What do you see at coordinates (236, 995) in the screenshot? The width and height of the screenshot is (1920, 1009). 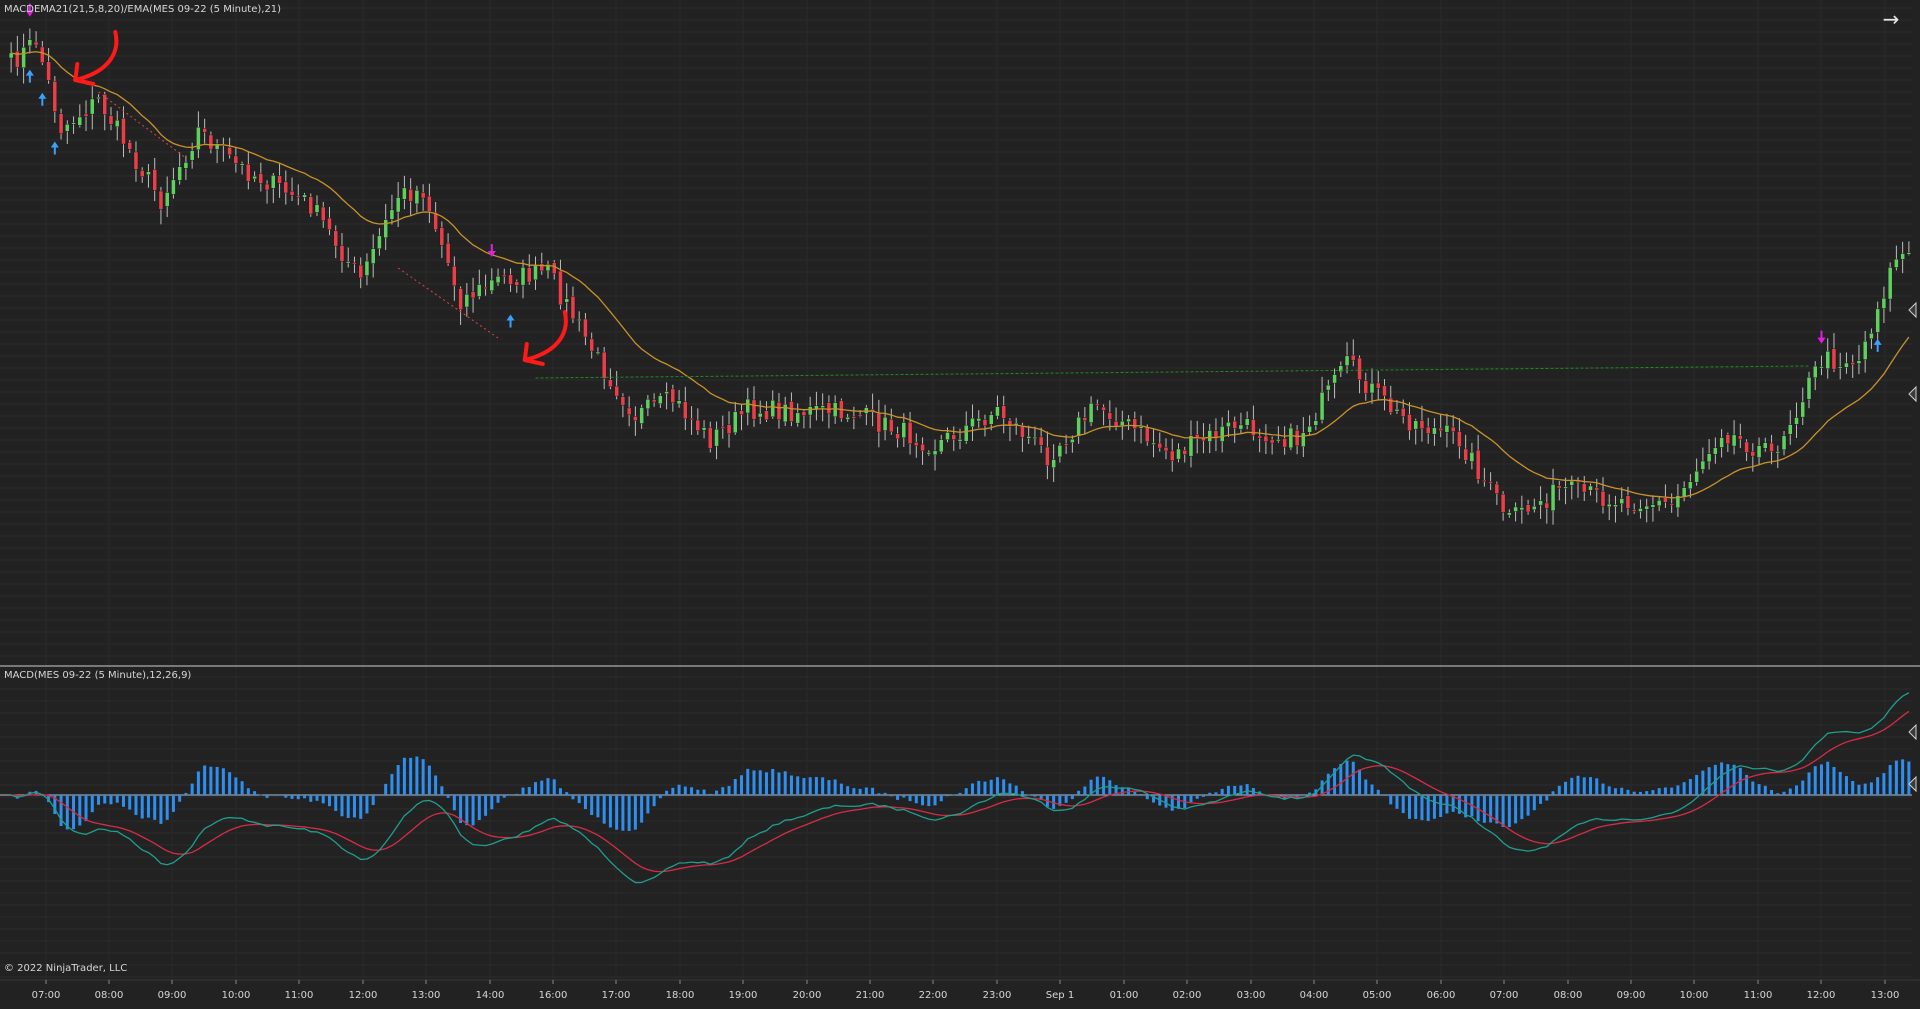 I see `x-tick-label: 10:00` at bounding box center [236, 995].